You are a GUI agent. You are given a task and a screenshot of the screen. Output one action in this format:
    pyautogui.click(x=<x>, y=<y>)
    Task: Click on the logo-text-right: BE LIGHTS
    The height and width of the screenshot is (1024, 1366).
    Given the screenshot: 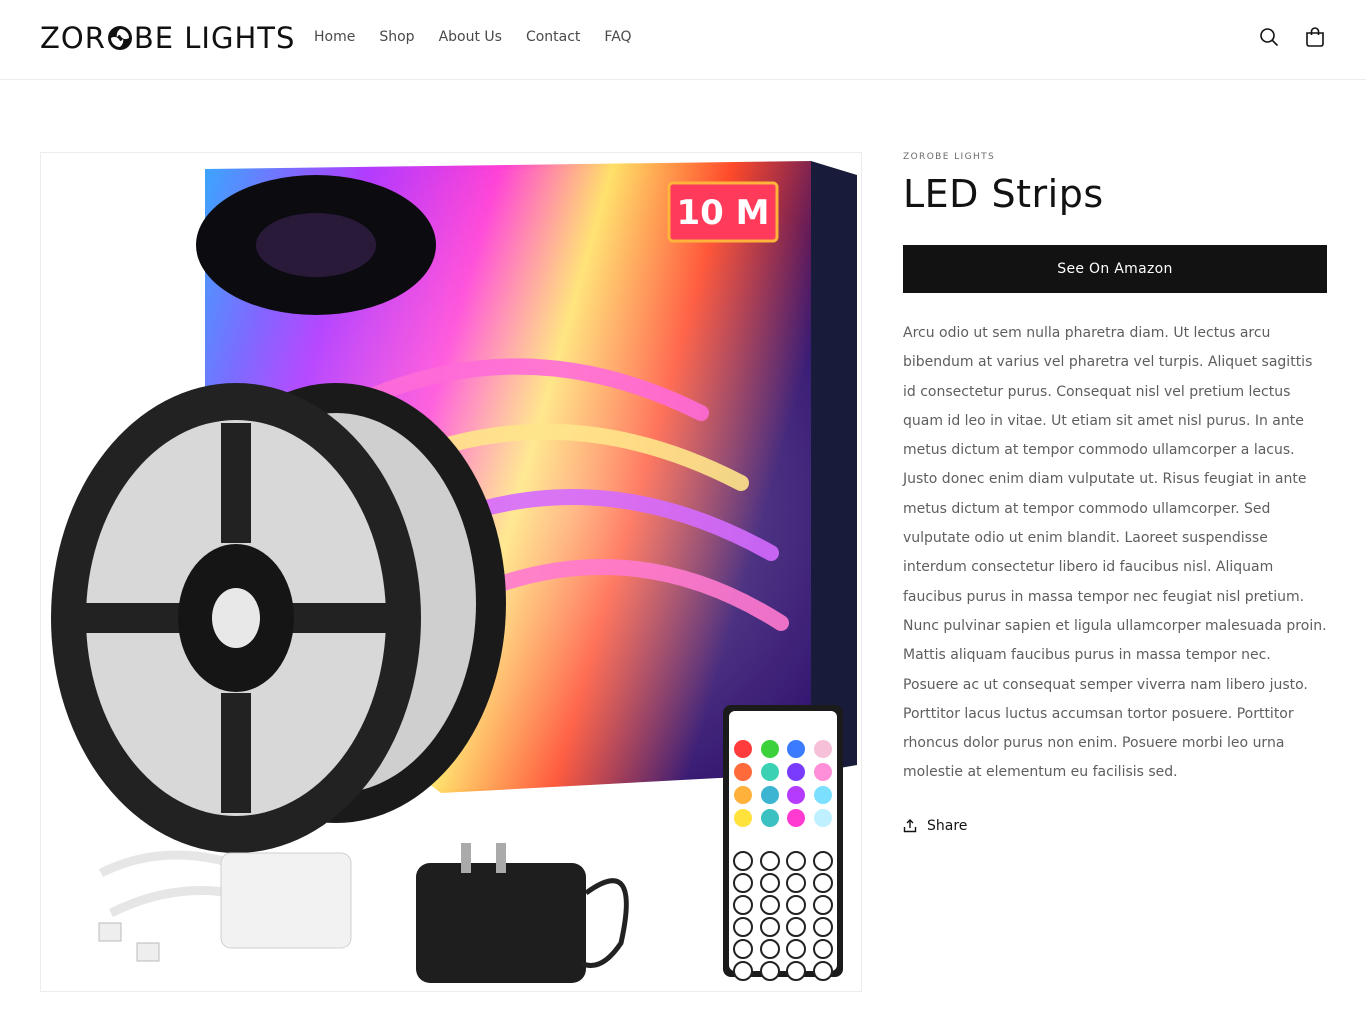 What is the action you would take?
    pyautogui.click(x=214, y=38)
    